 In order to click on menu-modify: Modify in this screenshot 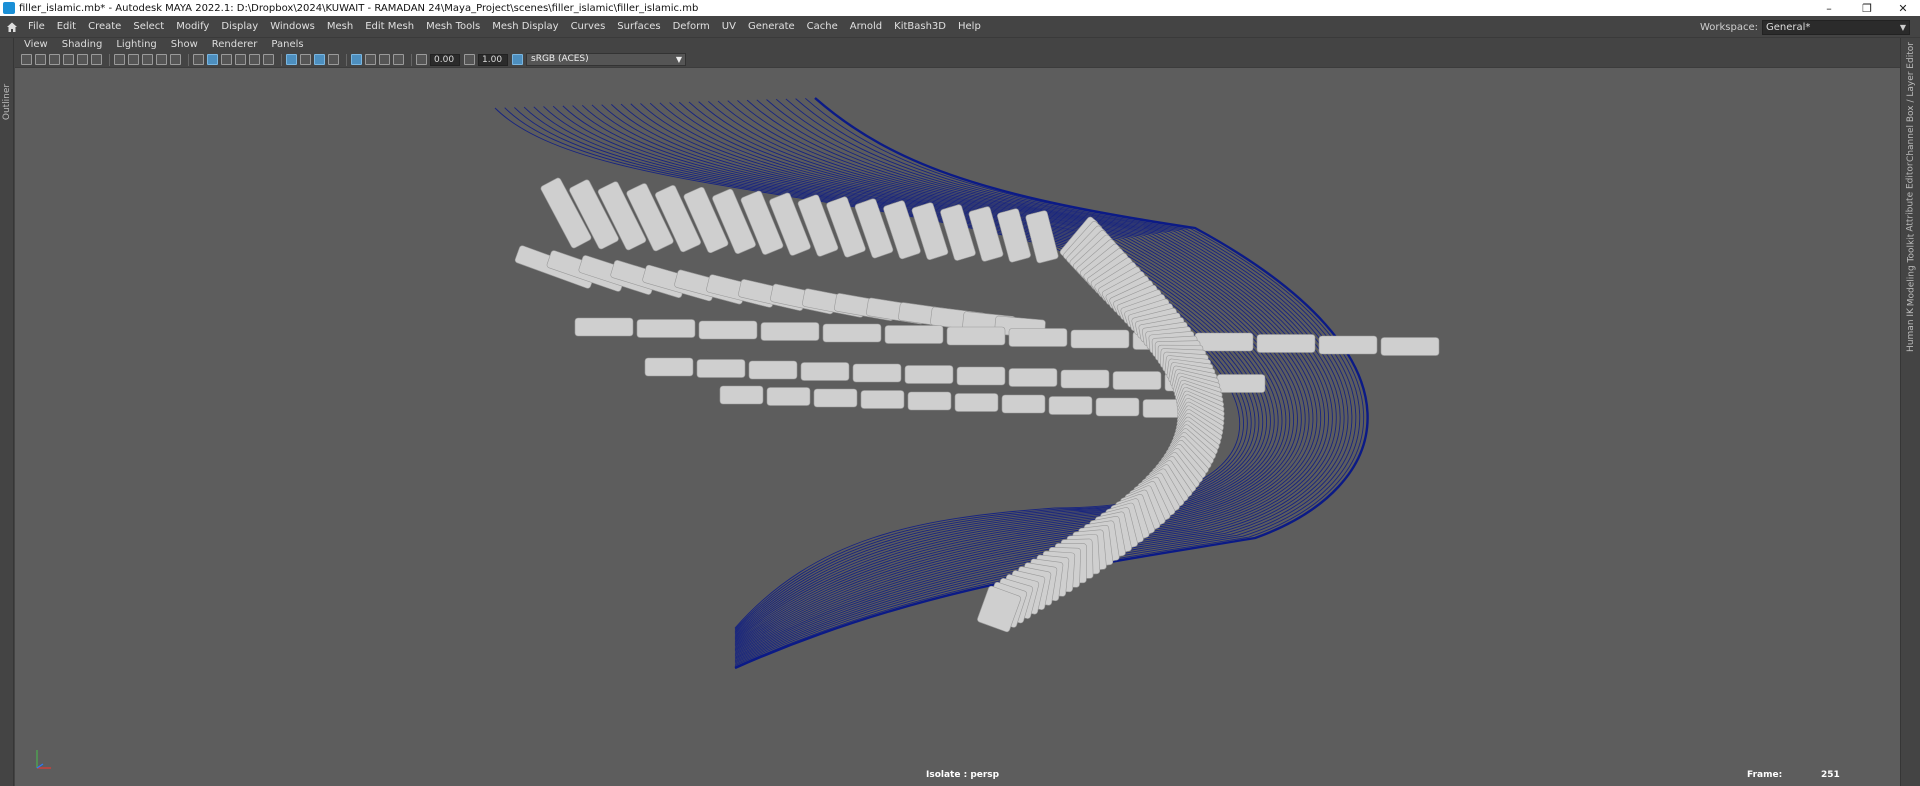, I will do `click(192, 27)`.